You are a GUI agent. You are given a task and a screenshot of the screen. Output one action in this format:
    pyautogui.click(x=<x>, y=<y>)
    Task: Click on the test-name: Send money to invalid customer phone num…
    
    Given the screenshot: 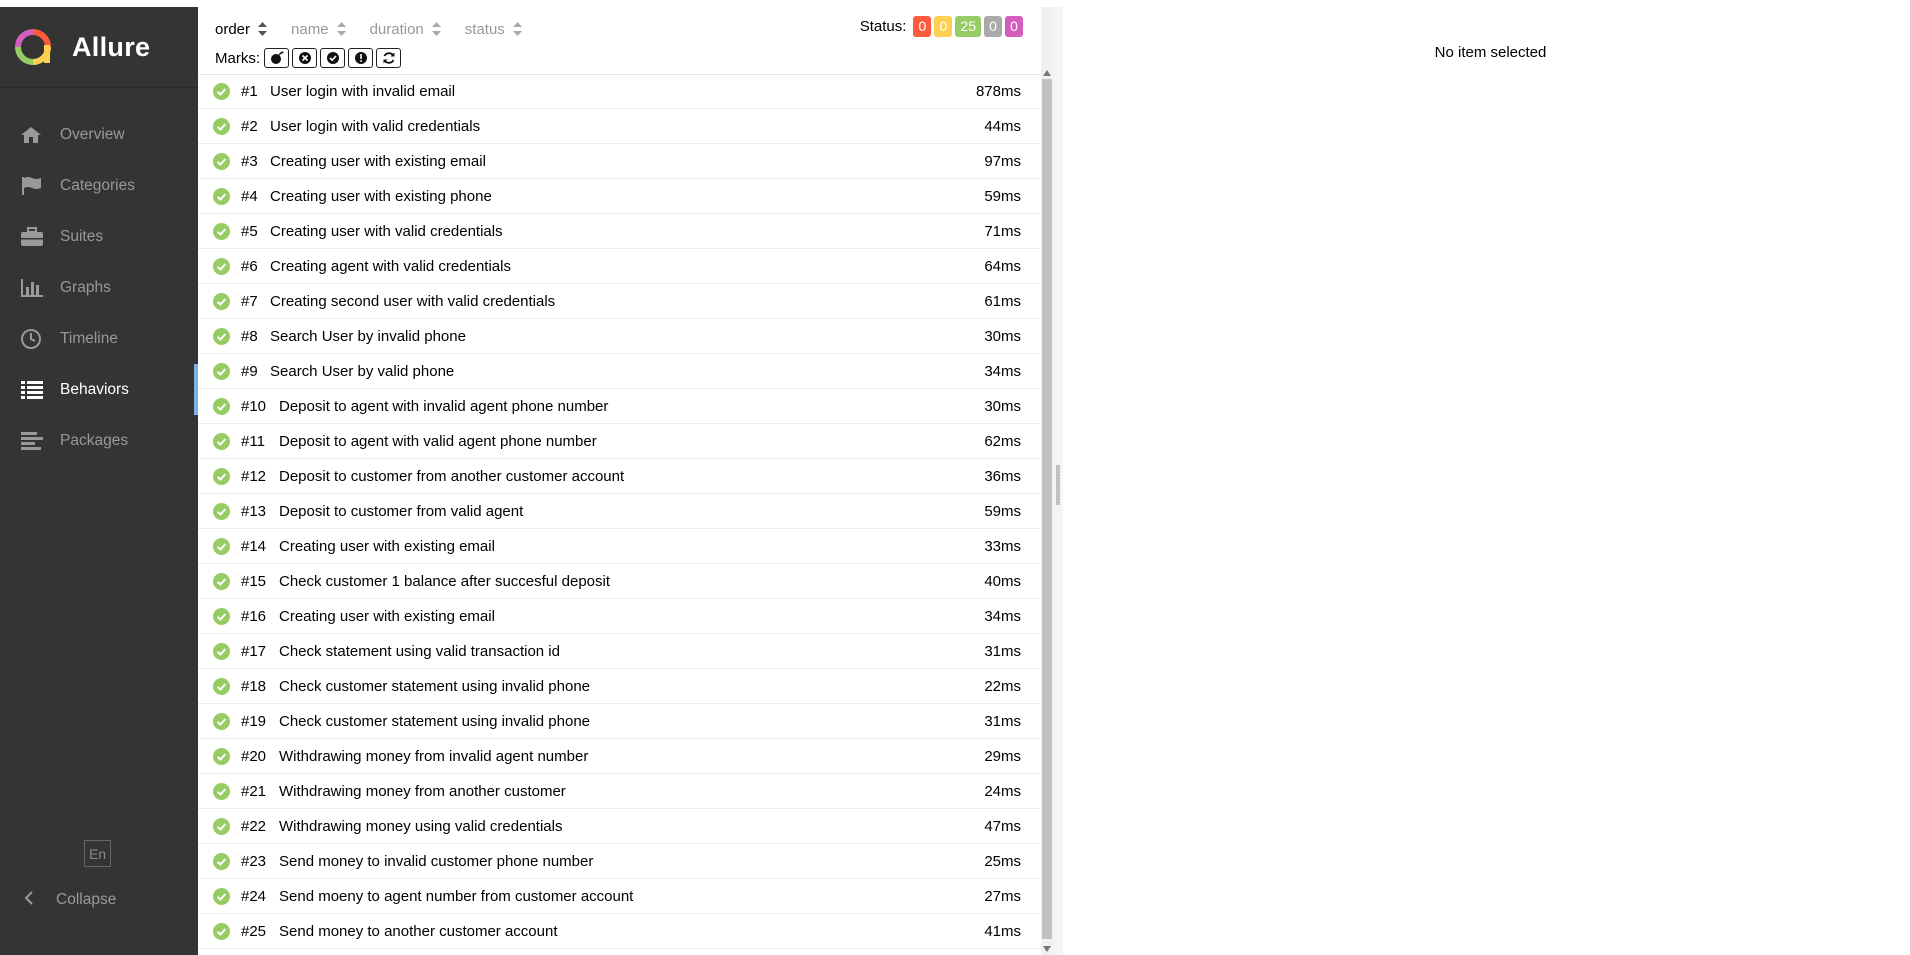 What is the action you would take?
    pyautogui.click(x=436, y=861)
    